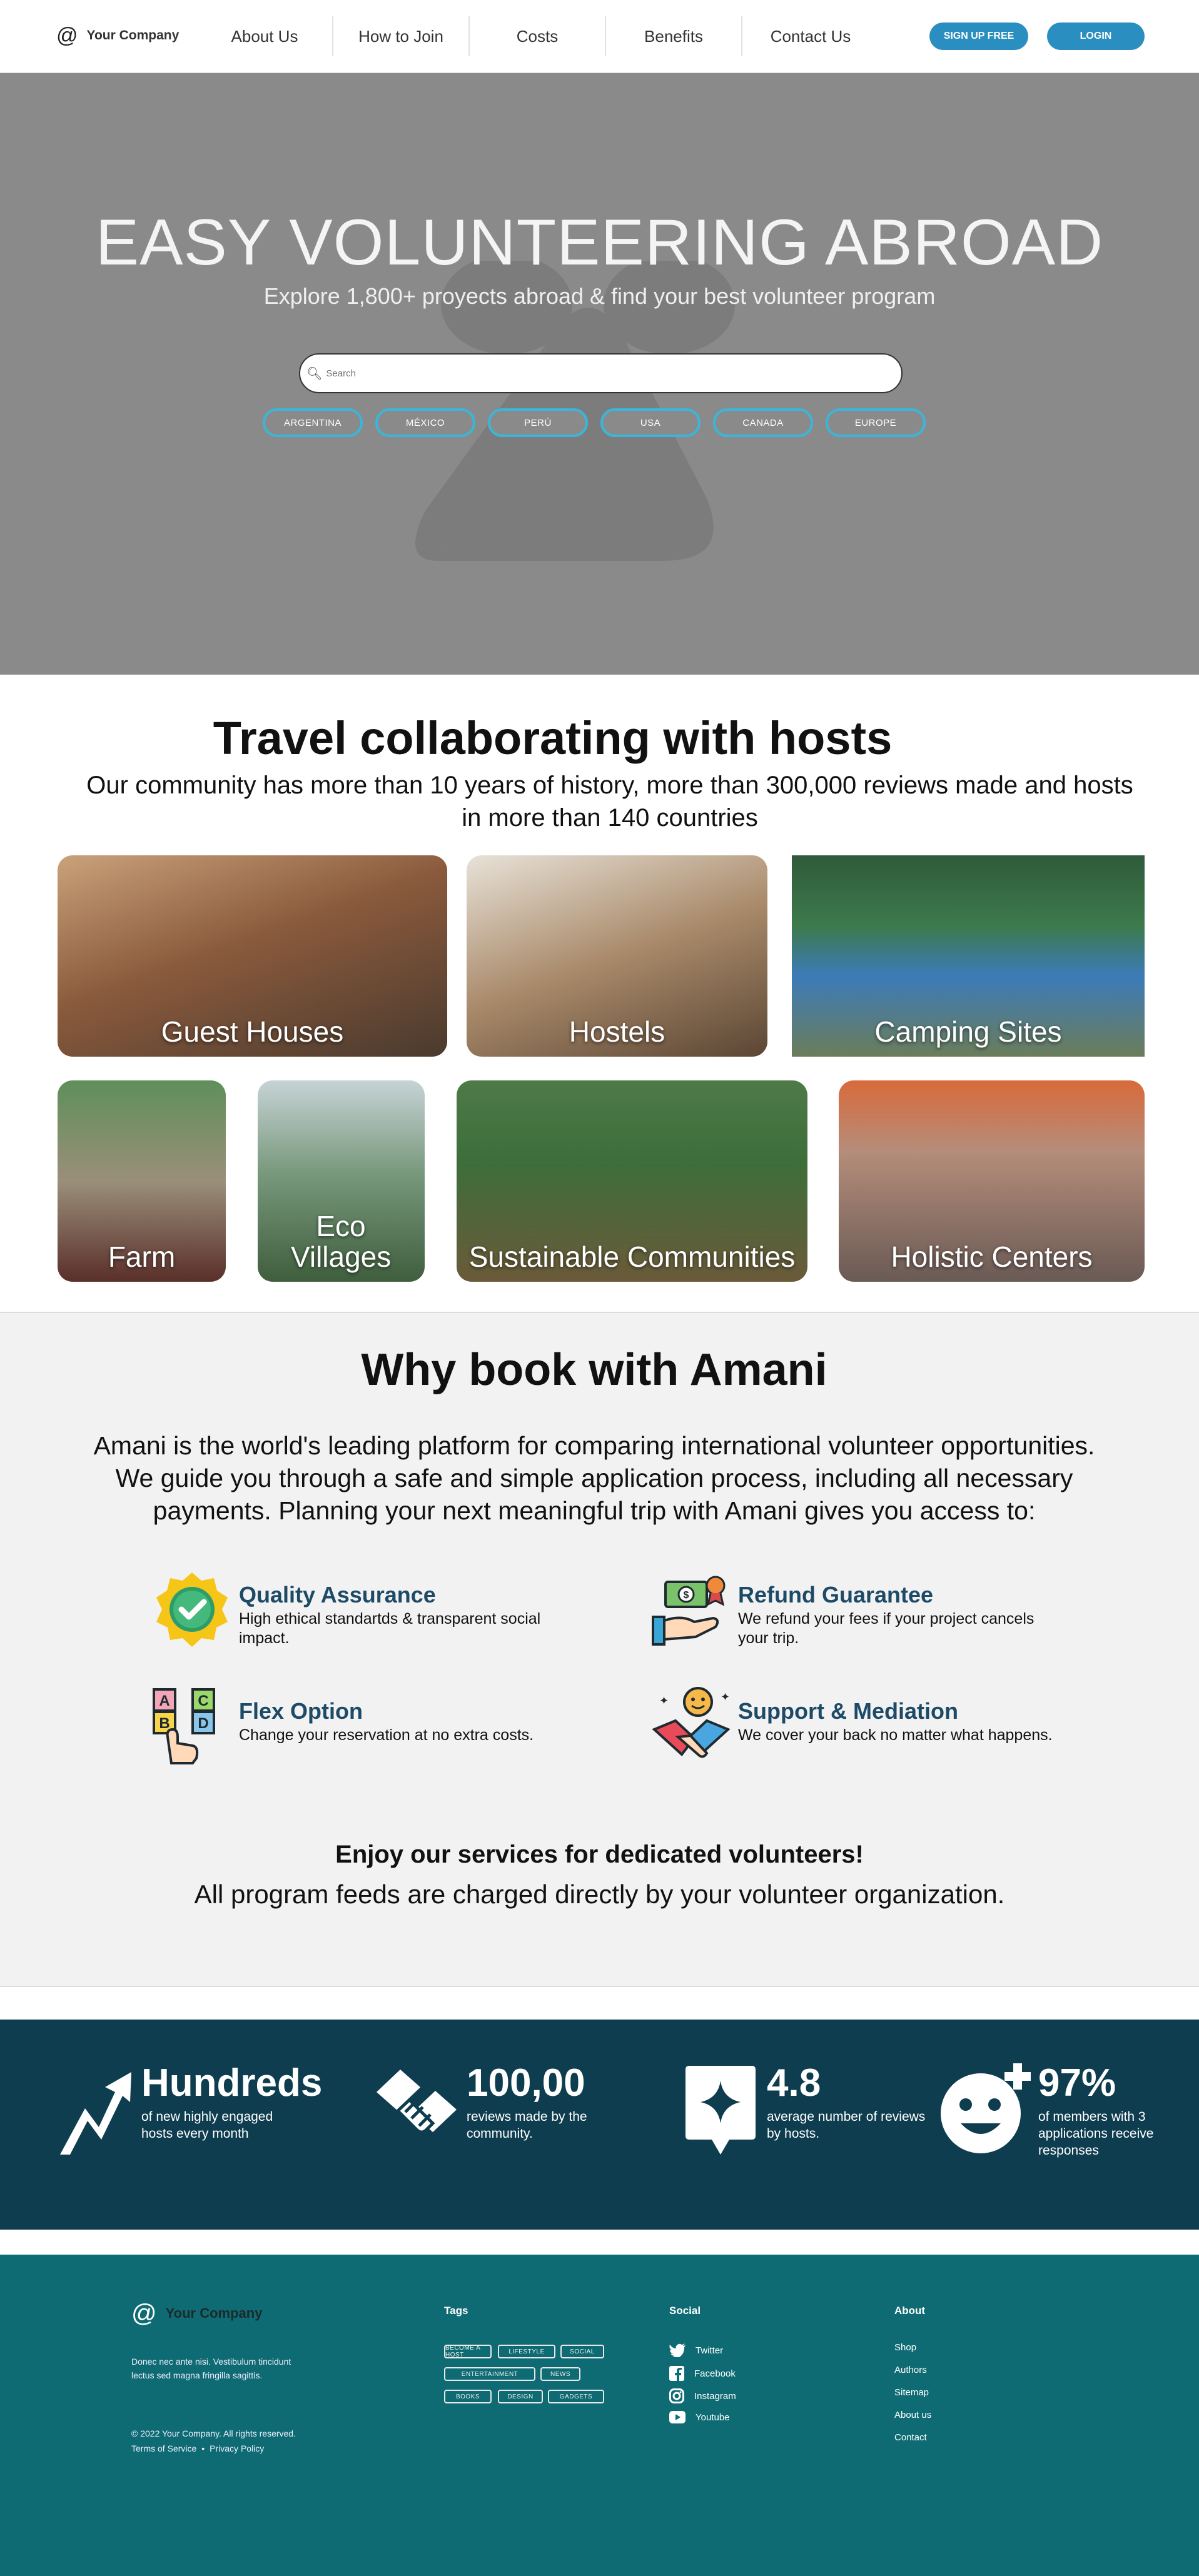 This screenshot has width=1199, height=2576. Describe the element at coordinates (968, 956) in the screenshot. I see `card-camping-sites: Camping Sites` at that location.